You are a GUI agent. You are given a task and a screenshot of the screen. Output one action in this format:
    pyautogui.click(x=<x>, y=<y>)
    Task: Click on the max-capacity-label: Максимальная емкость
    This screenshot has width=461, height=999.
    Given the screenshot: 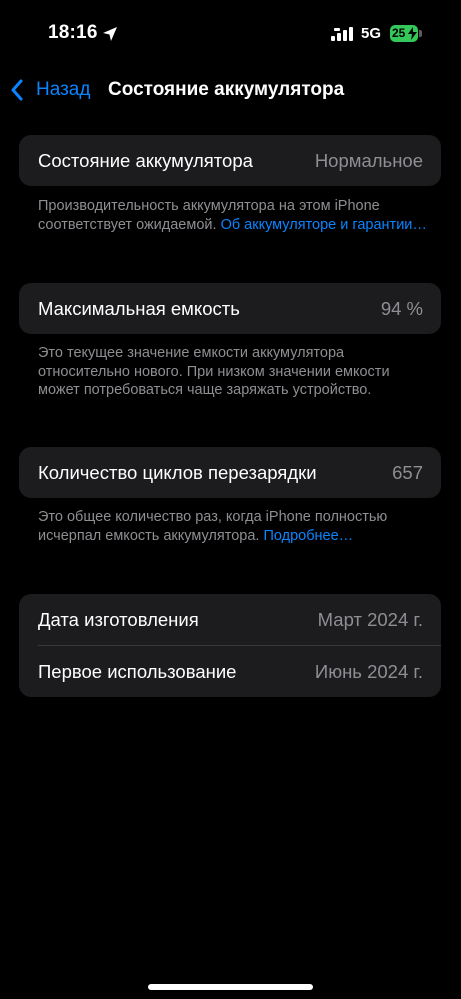 What is the action you would take?
    pyautogui.click(x=139, y=308)
    